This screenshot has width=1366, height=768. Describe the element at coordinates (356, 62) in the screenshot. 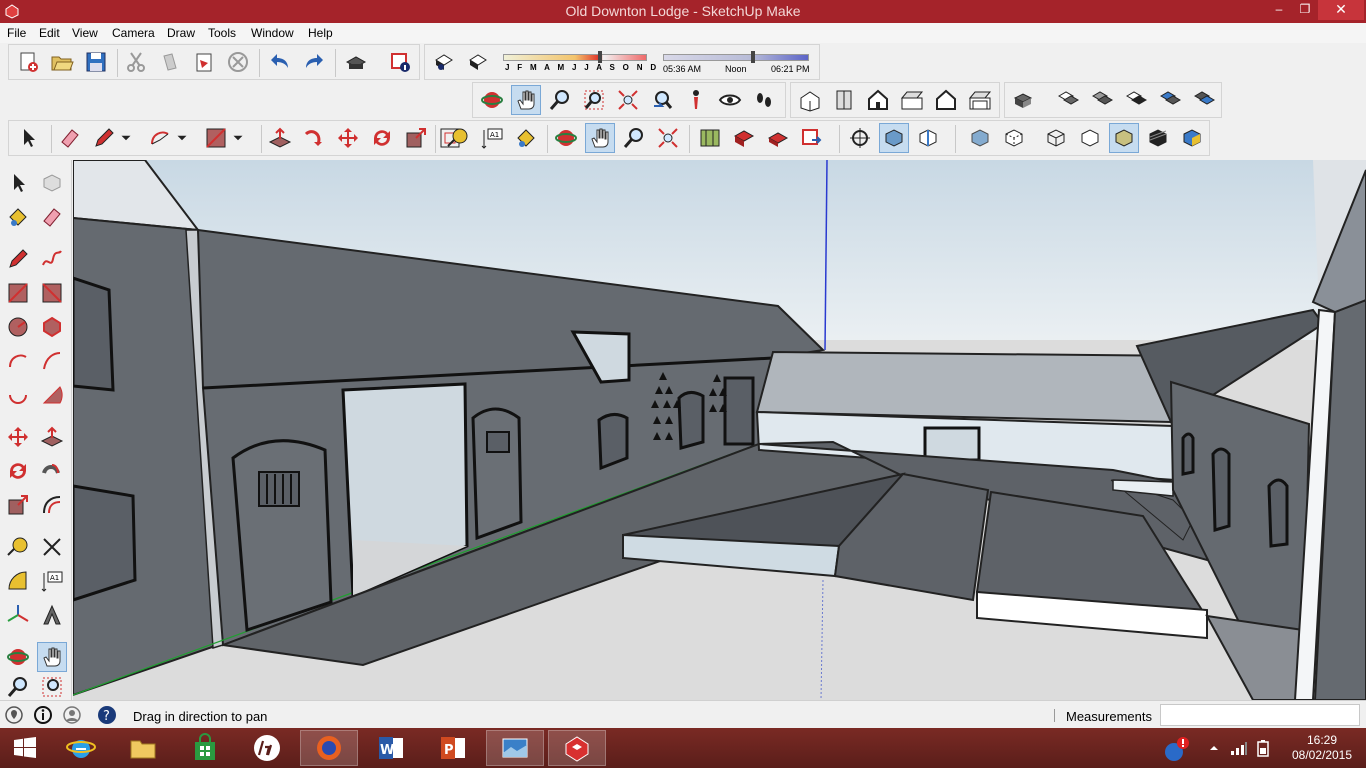

I see `print-button` at that location.